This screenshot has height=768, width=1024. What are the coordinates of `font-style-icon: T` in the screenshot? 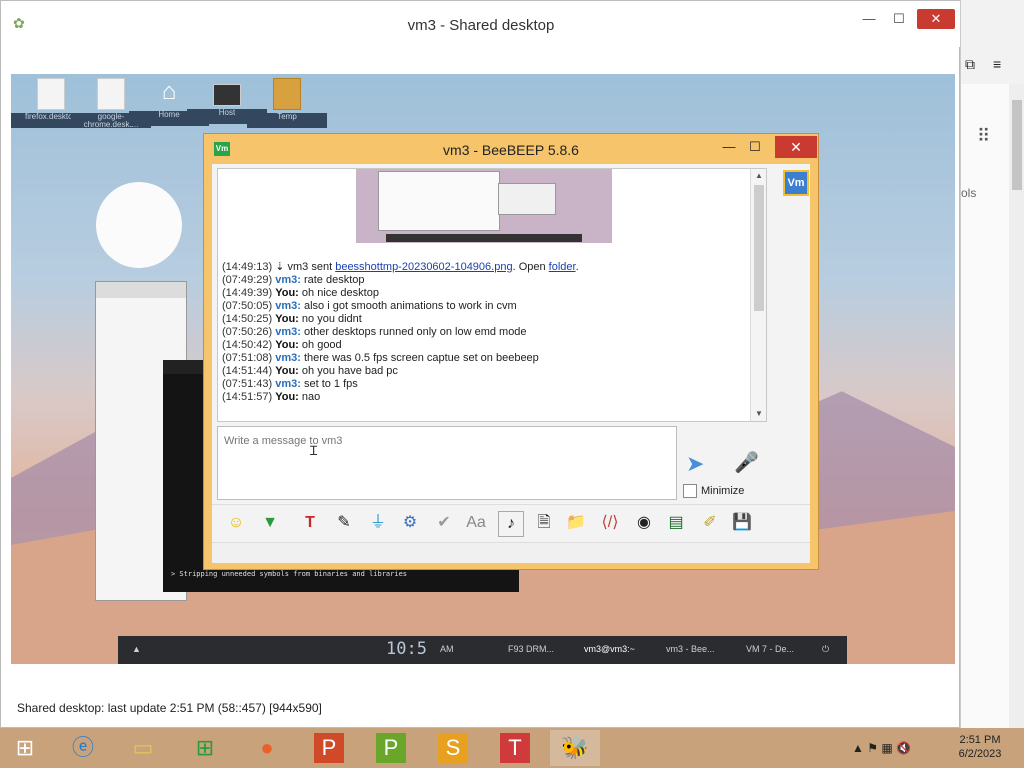 It's located at (310, 523).